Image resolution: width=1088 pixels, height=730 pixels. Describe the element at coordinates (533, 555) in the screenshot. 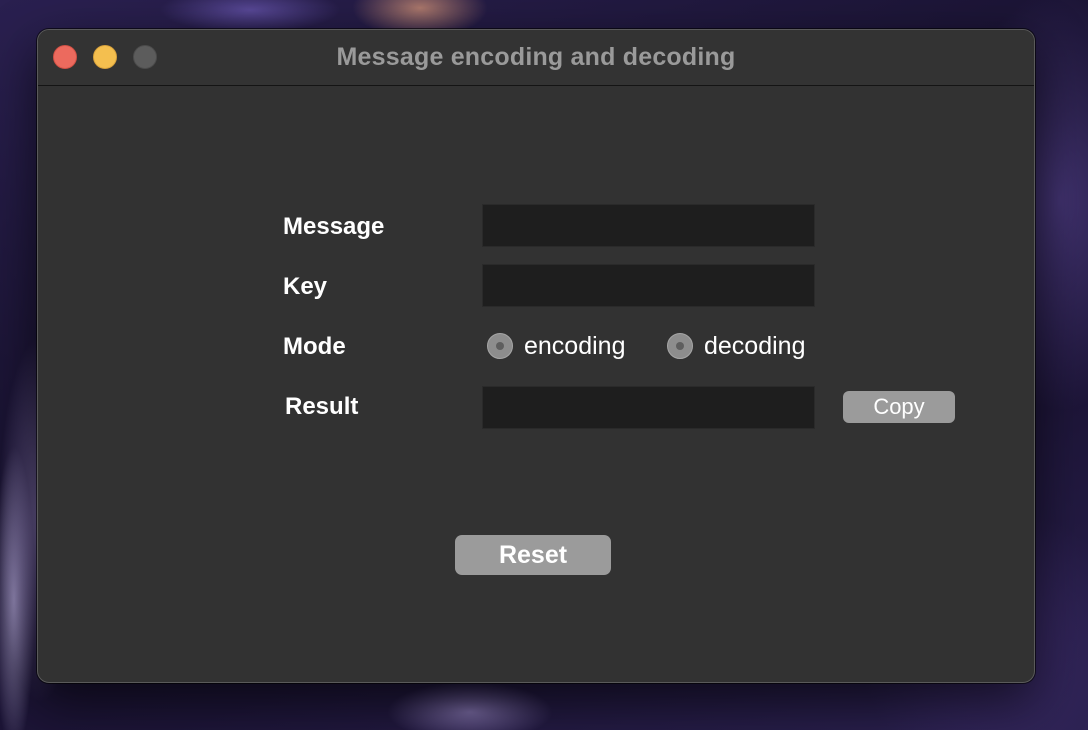

I see `reset-button: Reset` at that location.